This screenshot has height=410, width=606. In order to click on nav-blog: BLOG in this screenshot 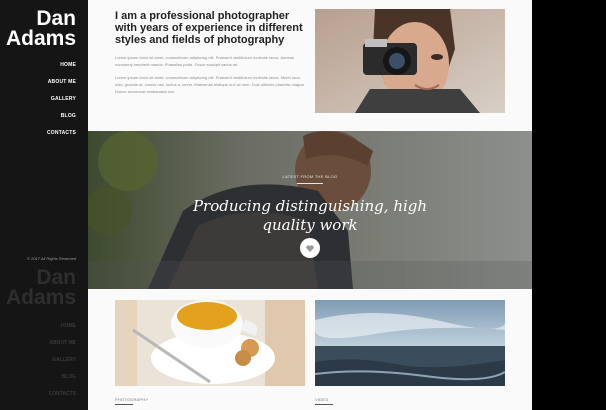, I will do `click(61, 120)`.